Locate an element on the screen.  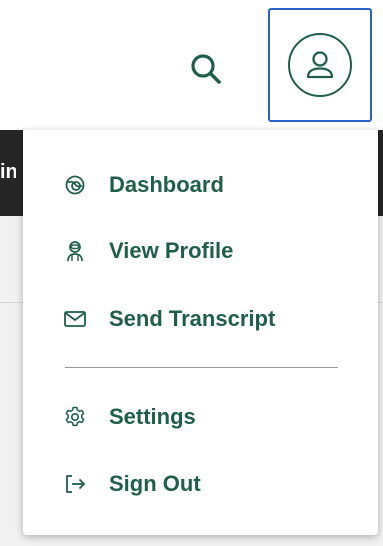
user-icon is located at coordinates (320, 65).